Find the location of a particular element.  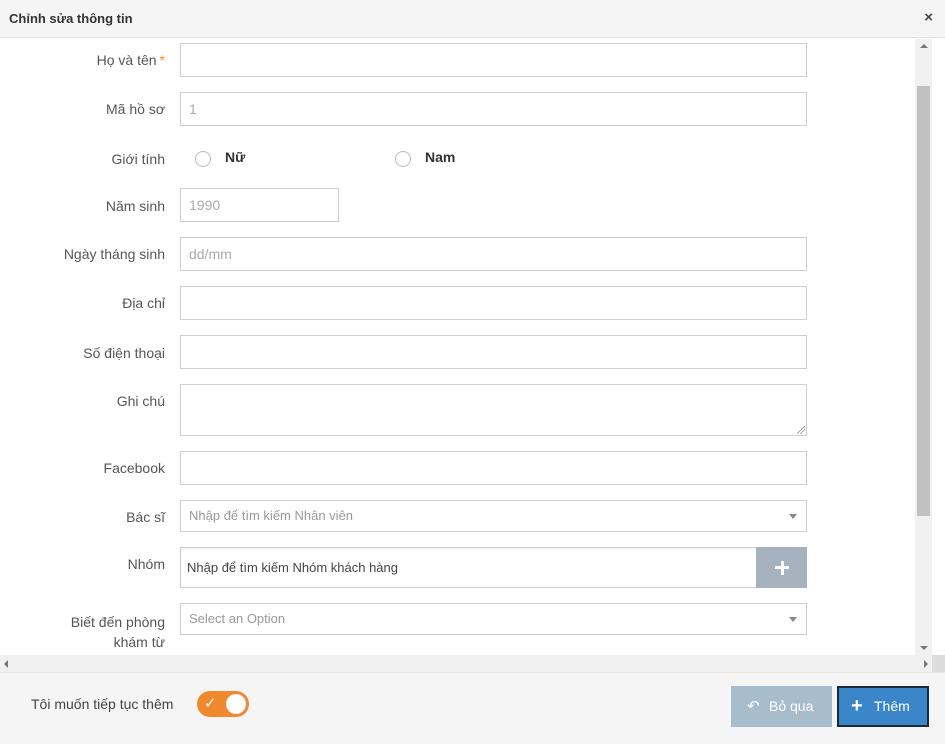

birth-year-label: Năm sinh is located at coordinates (135, 206).